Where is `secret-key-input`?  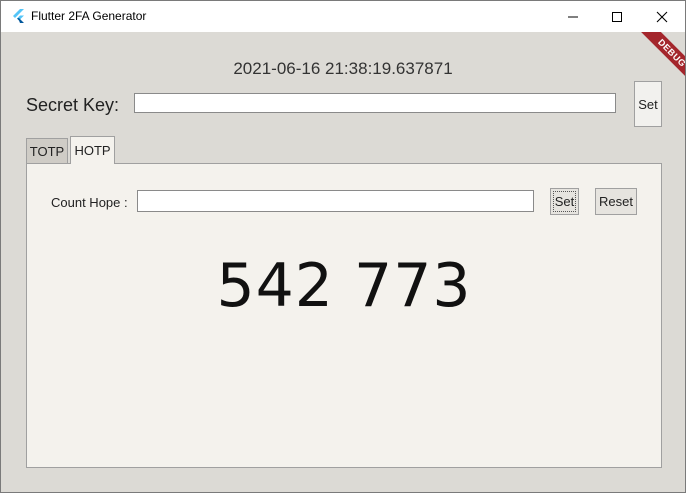
secret-key-input is located at coordinates (375, 103).